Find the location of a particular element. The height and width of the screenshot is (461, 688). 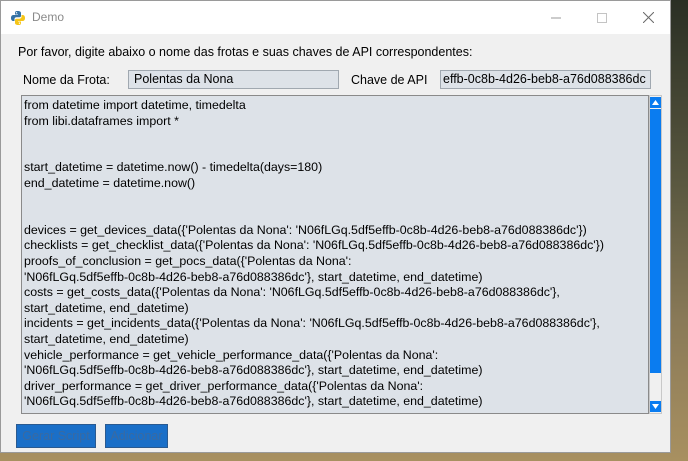

title-bar: Demo is located at coordinates (335, 17).